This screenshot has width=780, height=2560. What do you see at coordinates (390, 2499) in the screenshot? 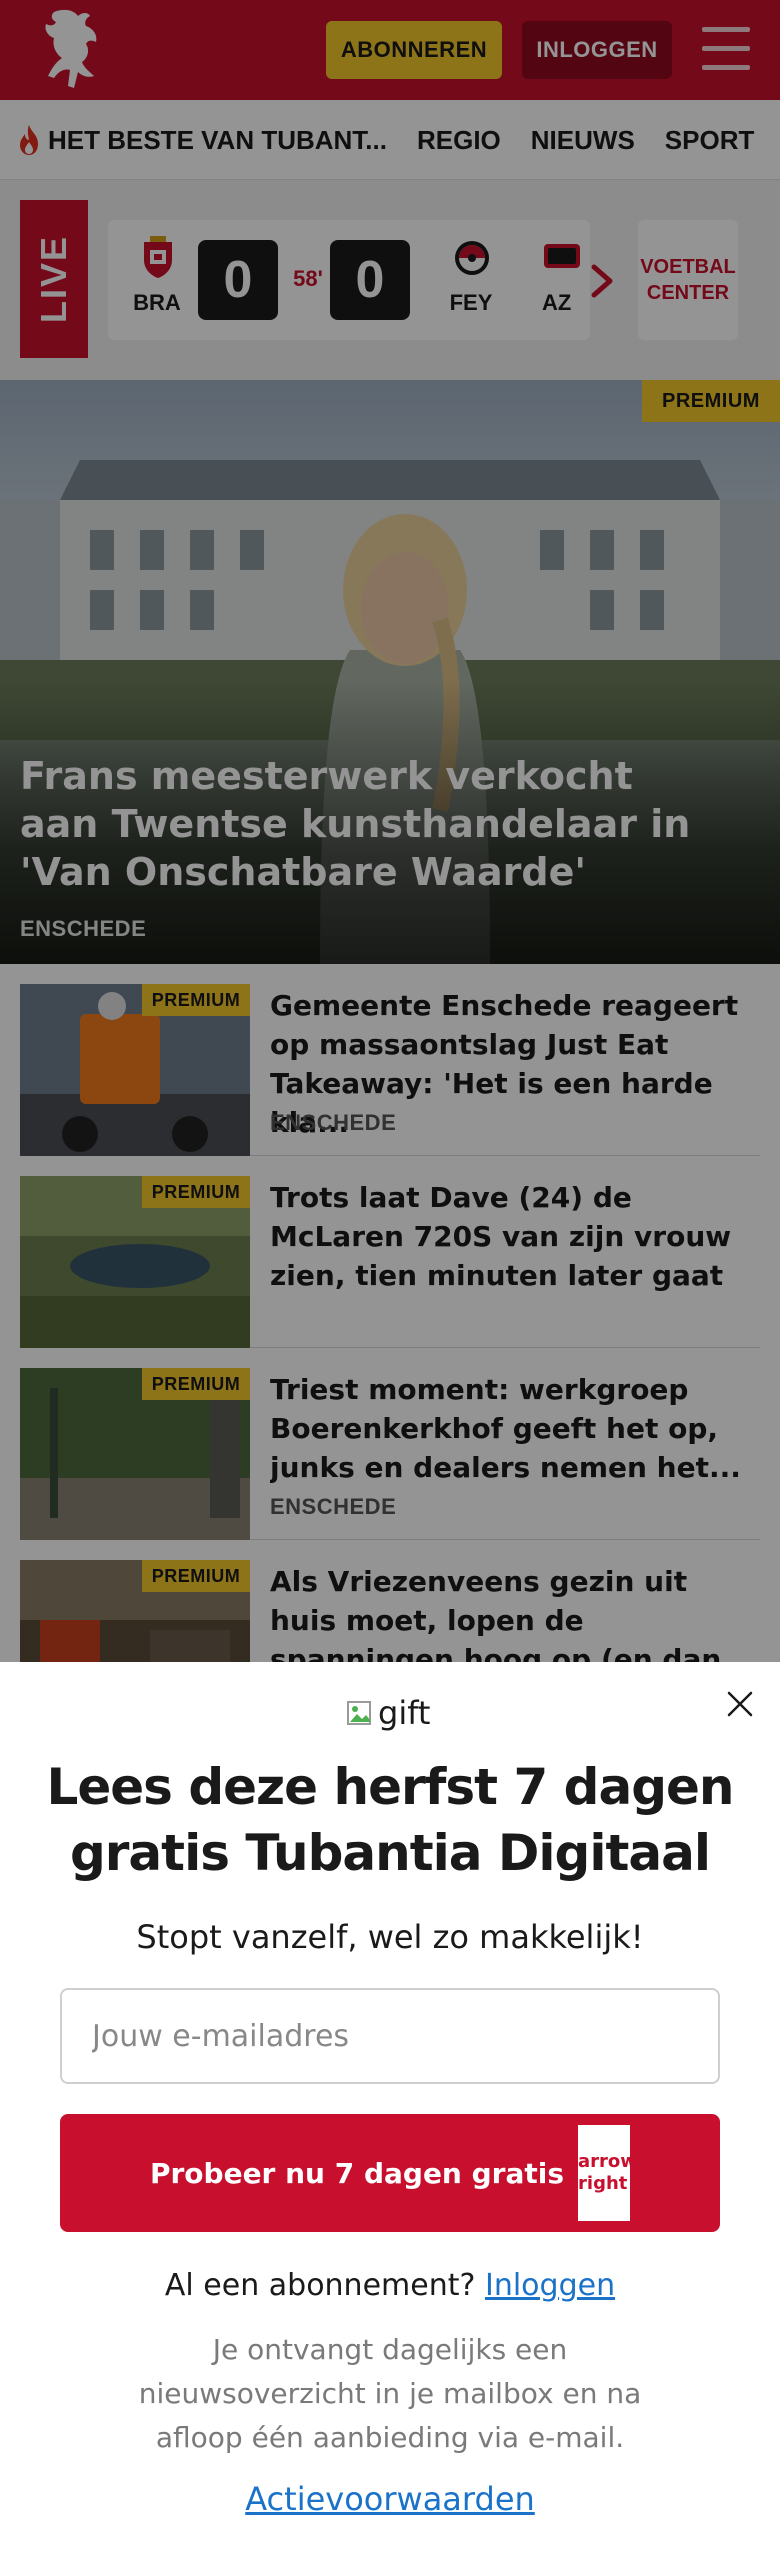
I see `terms-link: Actievoorwaarden` at bounding box center [390, 2499].